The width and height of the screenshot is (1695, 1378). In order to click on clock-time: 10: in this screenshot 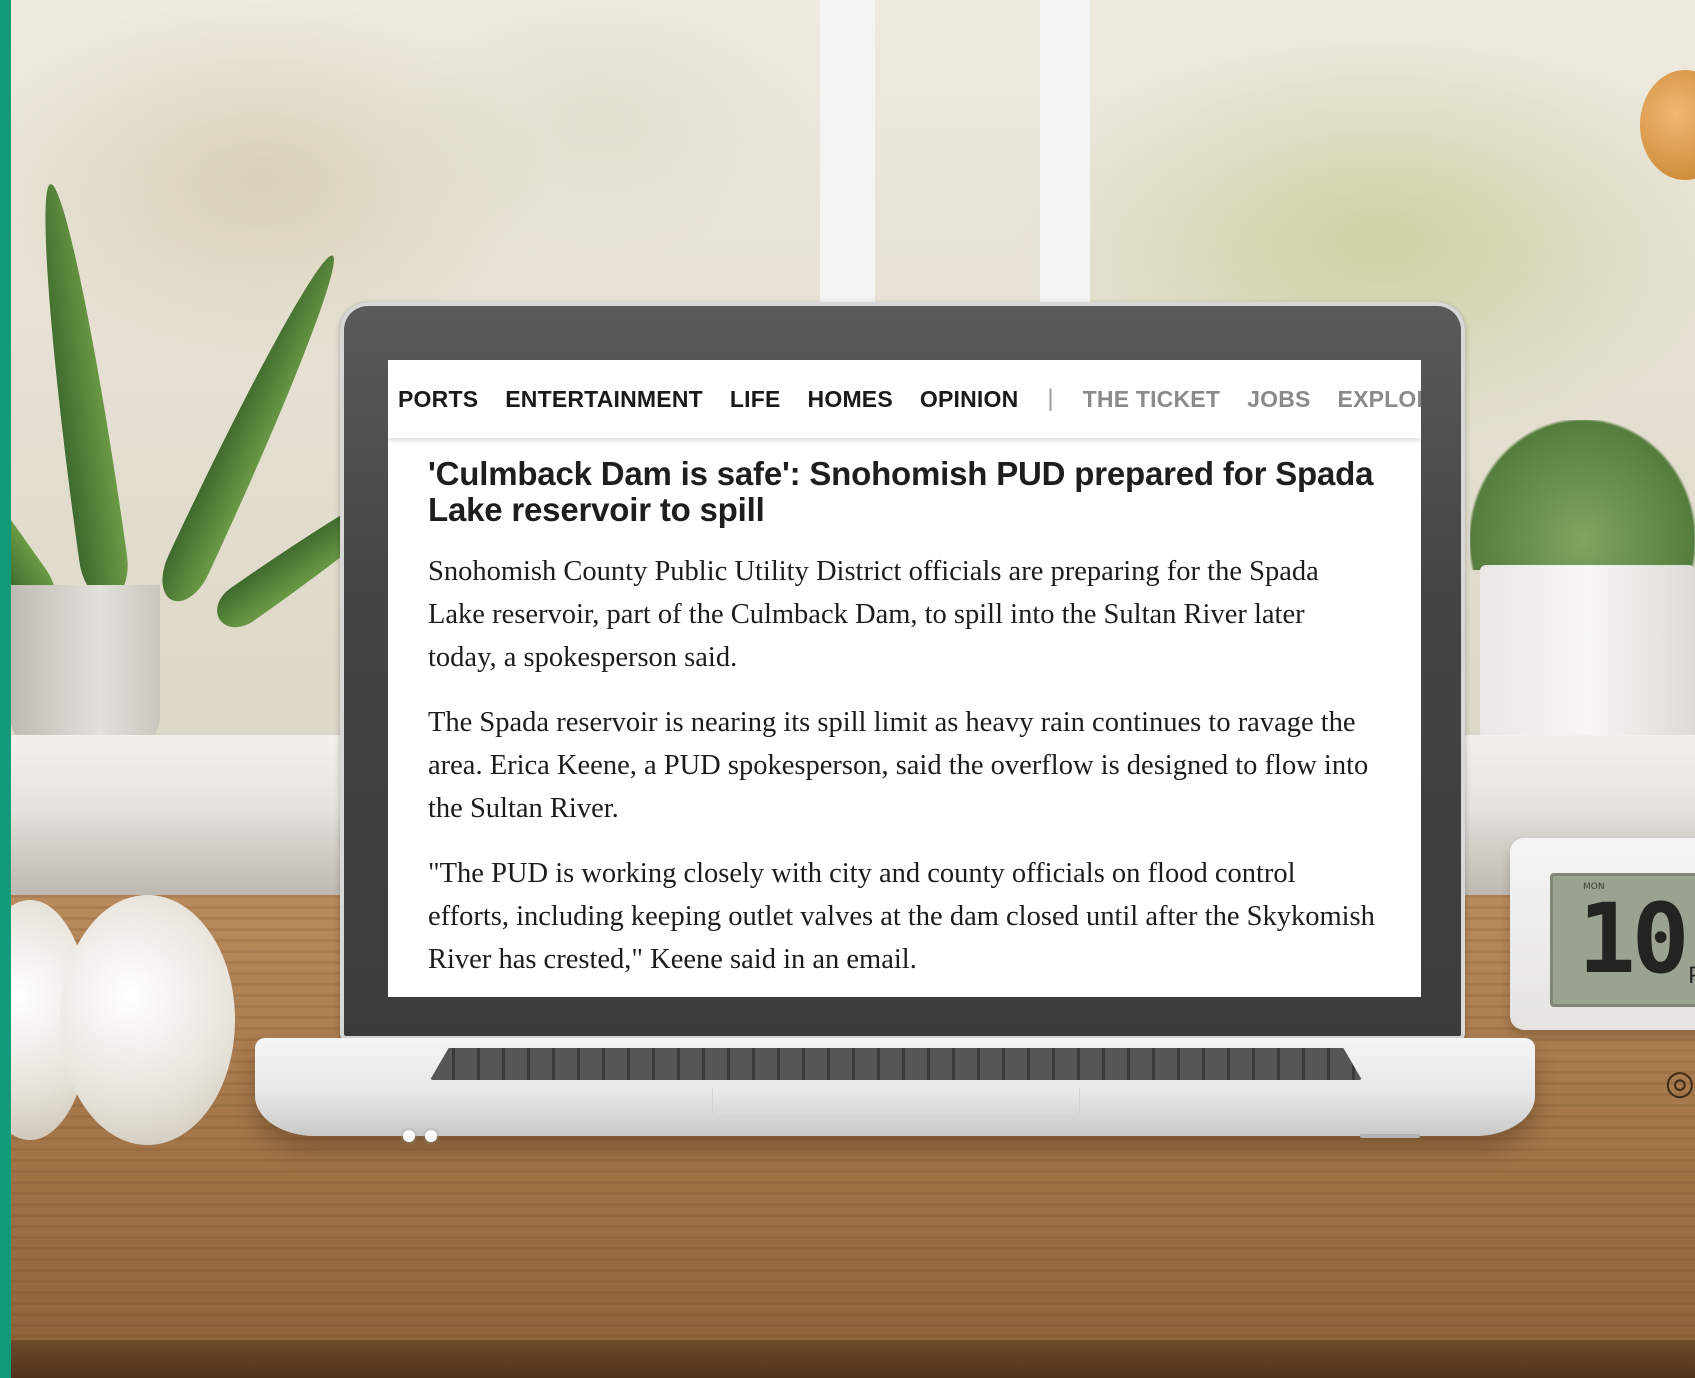, I will do `click(1636, 939)`.